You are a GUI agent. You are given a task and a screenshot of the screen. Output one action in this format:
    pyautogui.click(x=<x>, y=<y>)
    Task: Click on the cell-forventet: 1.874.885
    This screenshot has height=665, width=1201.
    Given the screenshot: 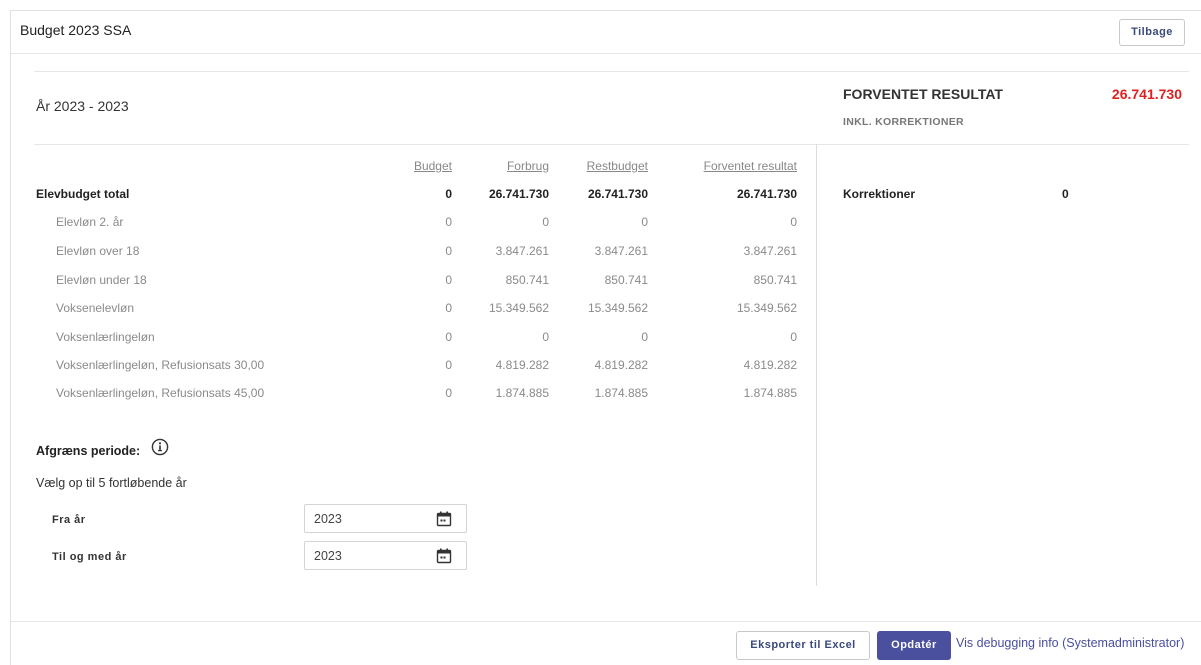 What is the action you would take?
    pyautogui.click(x=770, y=393)
    